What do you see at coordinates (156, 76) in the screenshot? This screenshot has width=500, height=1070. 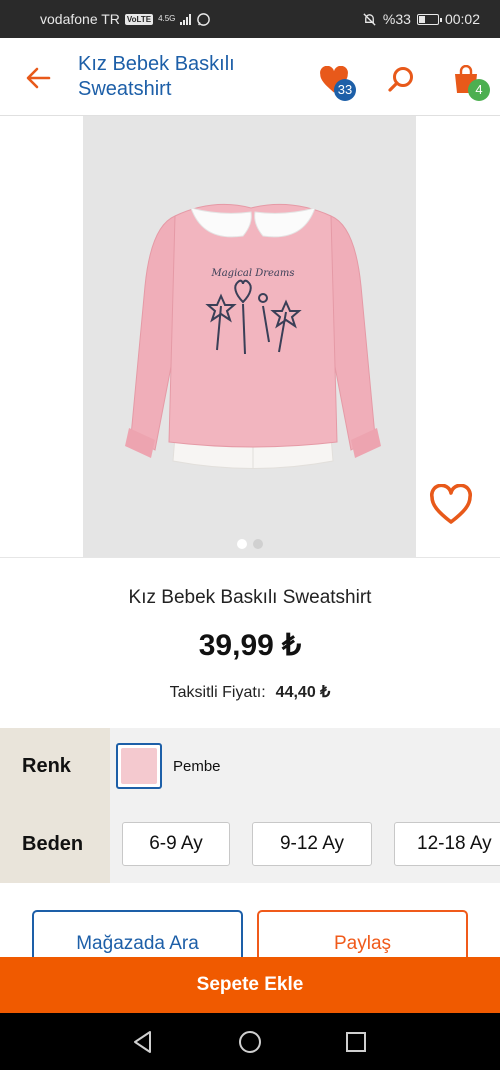 I see `page-title: Kız Bebek Baskılı Sweatshirt` at bounding box center [156, 76].